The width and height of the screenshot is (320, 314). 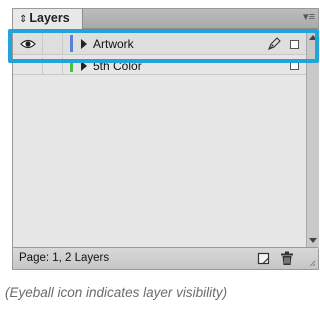 What do you see at coordinates (165, 19) in the screenshot?
I see `panel-tab-bar: ⇕ Layers ▾≡` at bounding box center [165, 19].